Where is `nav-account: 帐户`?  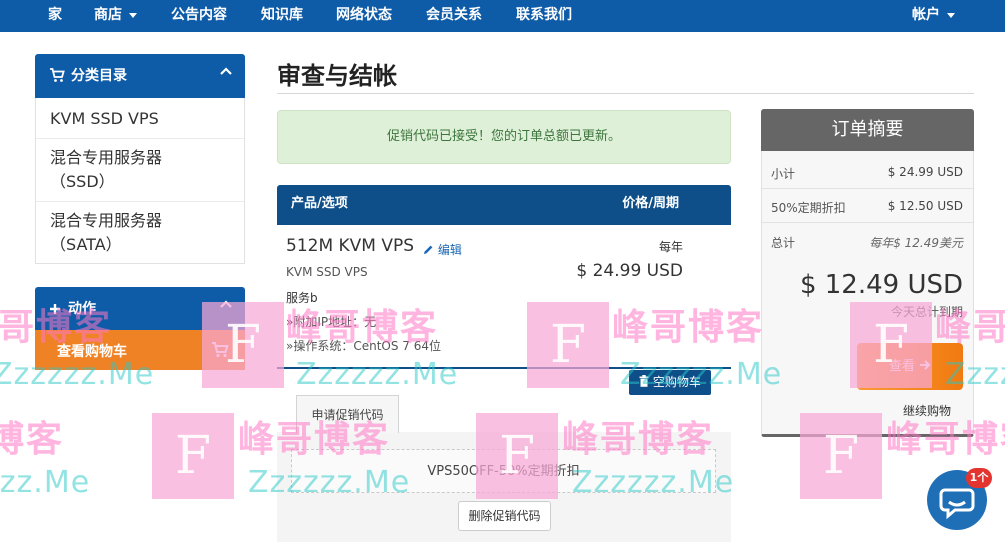 nav-account: 帐户 is located at coordinates (933, 16).